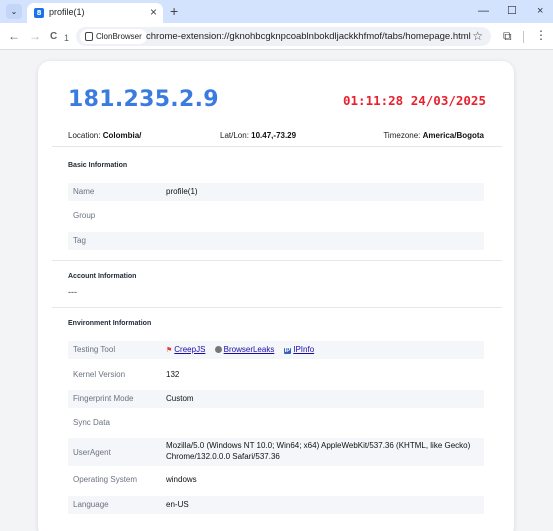 Image resolution: width=553 pixels, height=531 pixels. I want to click on toolbar-divider, so click(523, 37).